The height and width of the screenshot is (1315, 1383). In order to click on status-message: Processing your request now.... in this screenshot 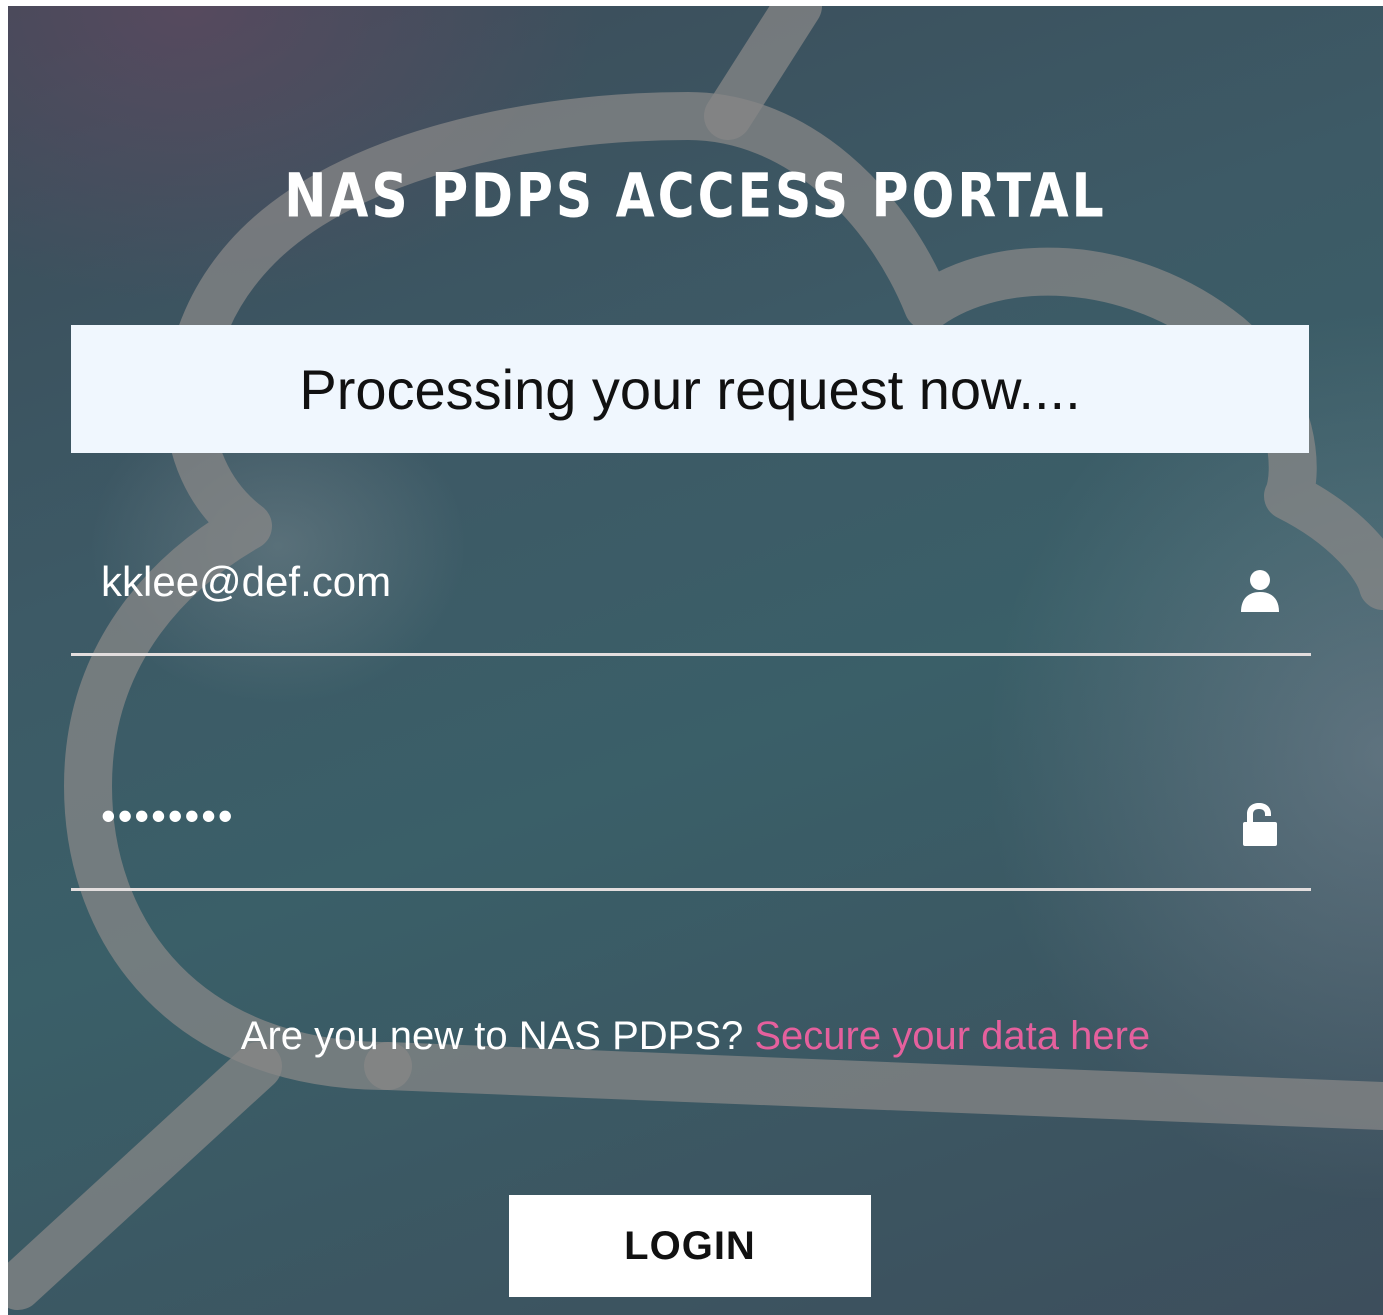, I will do `click(690, 389)`.